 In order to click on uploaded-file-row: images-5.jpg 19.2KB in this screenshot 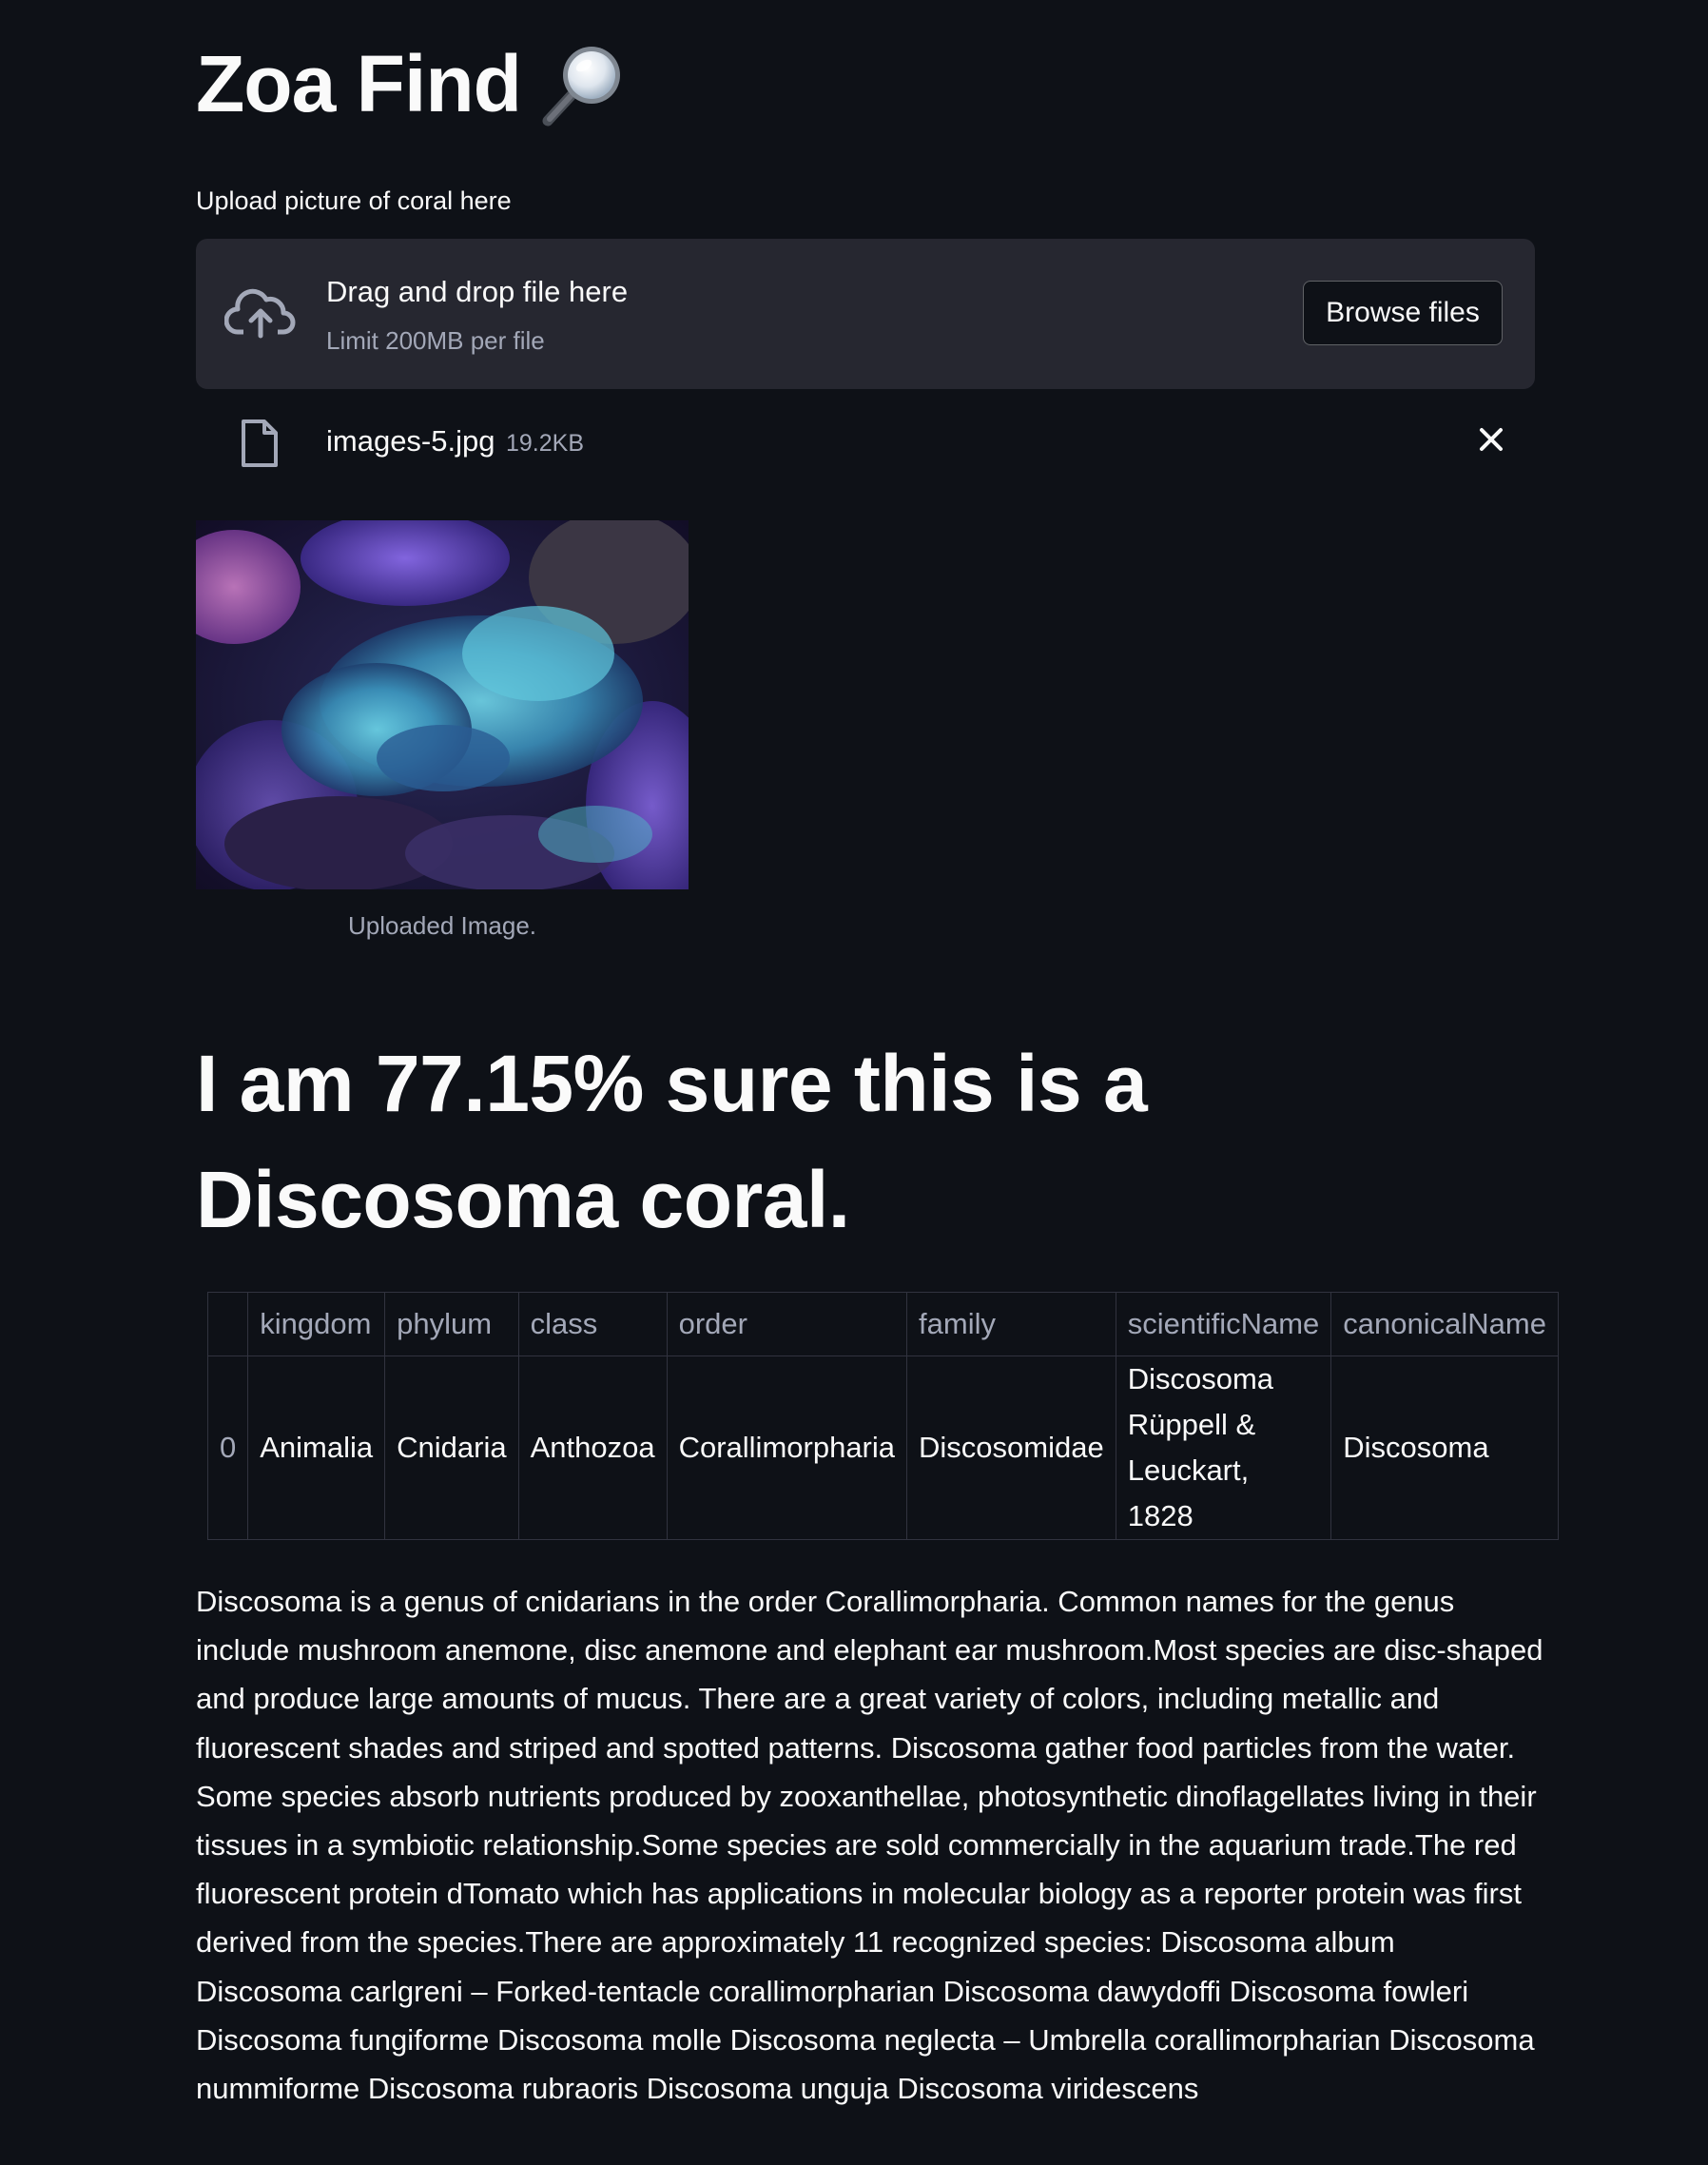, I will do `click(865, 445)`.